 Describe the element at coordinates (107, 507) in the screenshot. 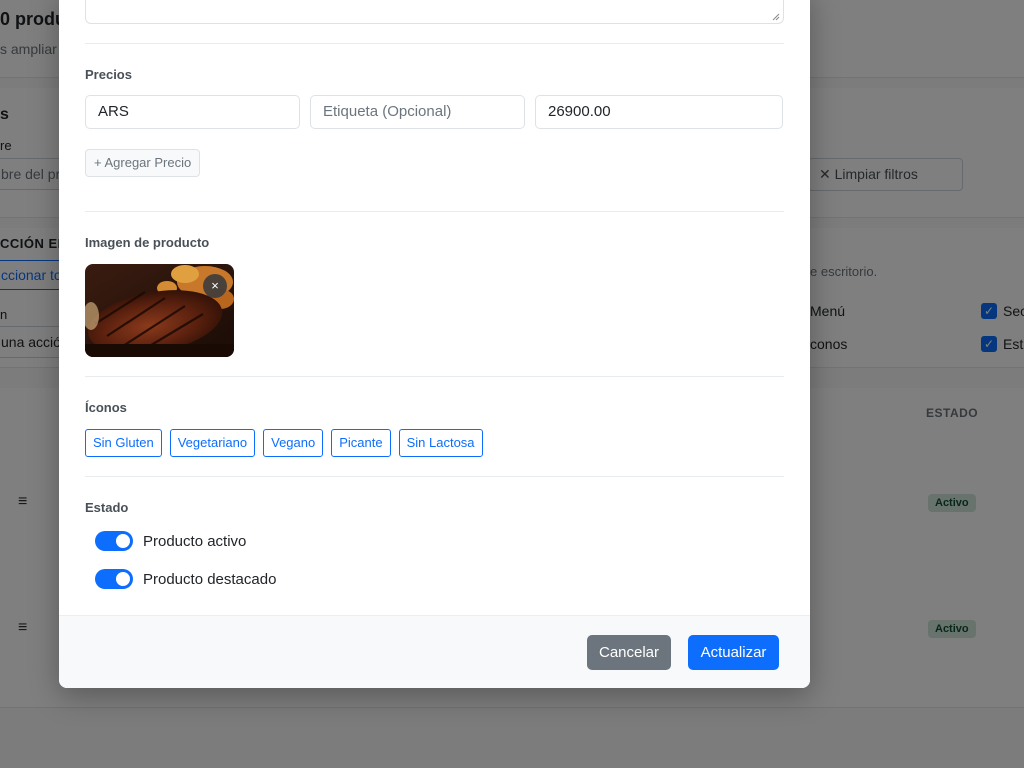

I see `status-section-label: Estado` at that location.